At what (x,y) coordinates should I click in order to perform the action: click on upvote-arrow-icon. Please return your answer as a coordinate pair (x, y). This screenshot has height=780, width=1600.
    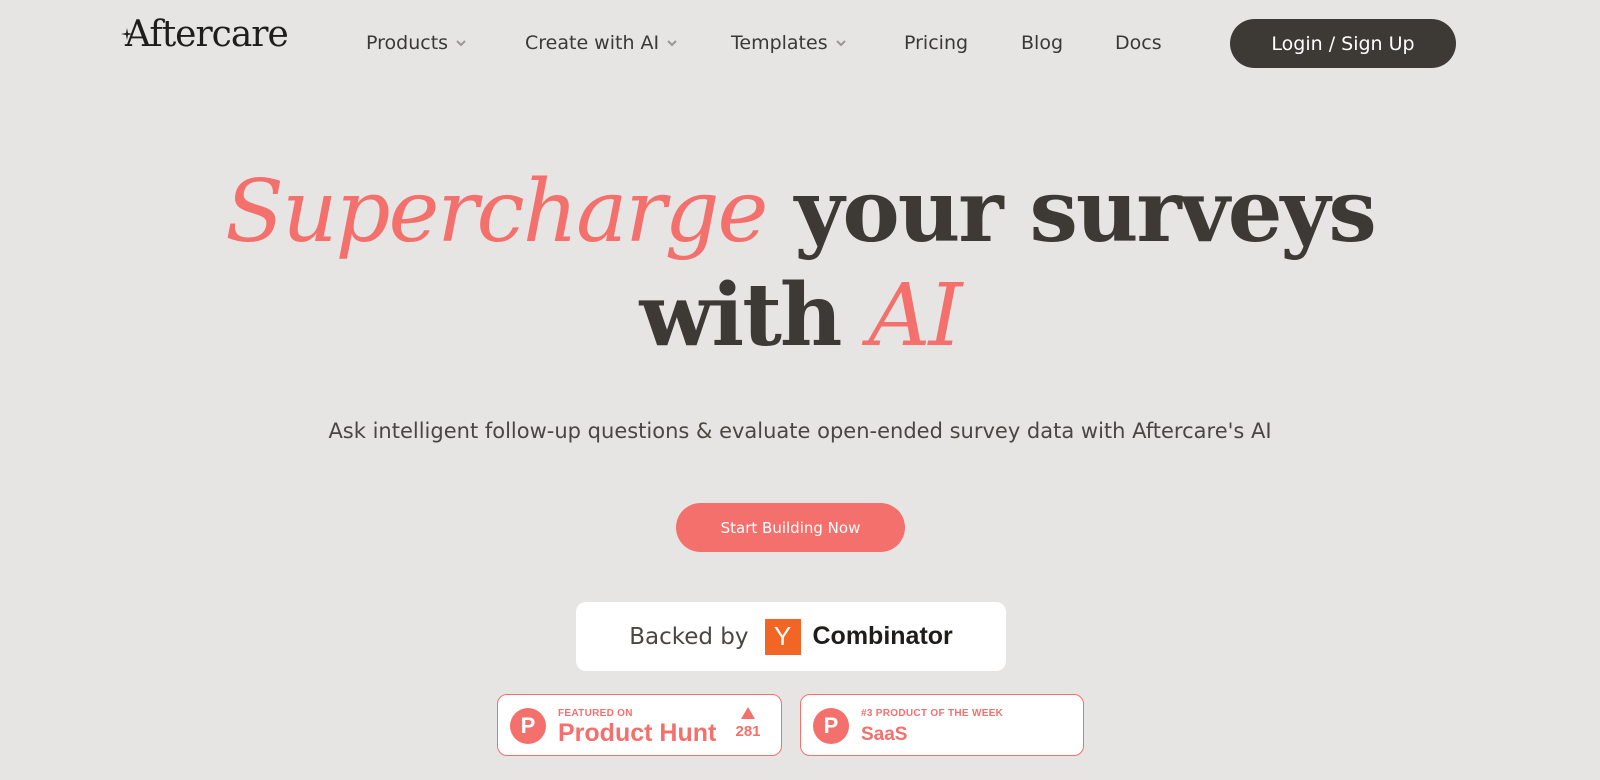
    Looking at the image, I should click on (748, 713).